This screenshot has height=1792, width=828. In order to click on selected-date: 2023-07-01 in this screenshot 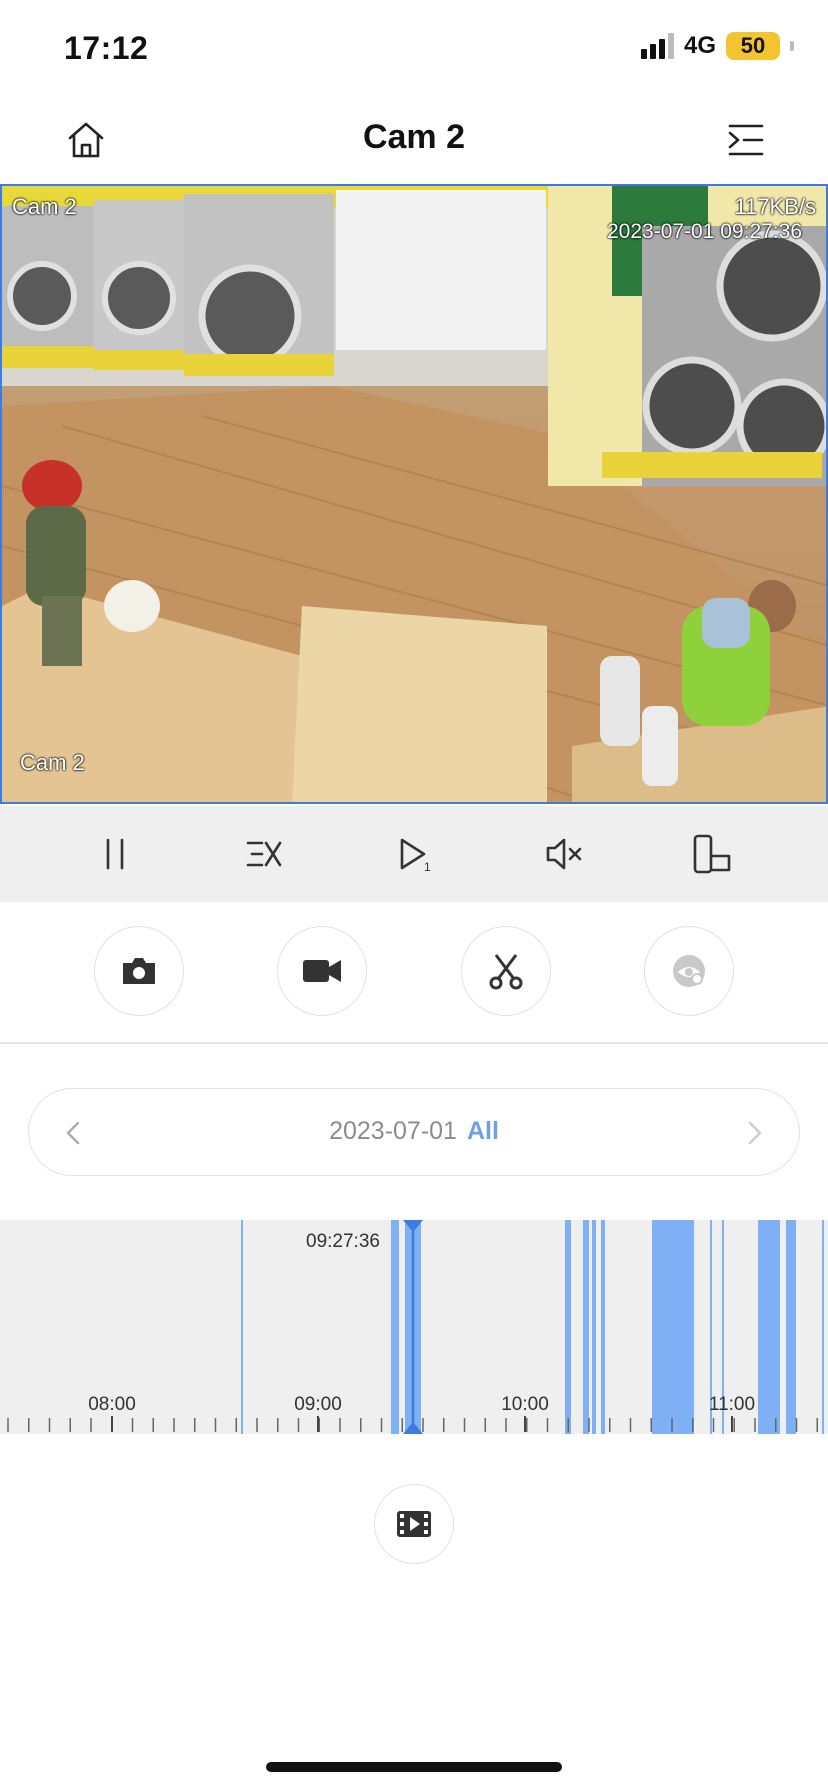, I will do `click(393, 1131)`.